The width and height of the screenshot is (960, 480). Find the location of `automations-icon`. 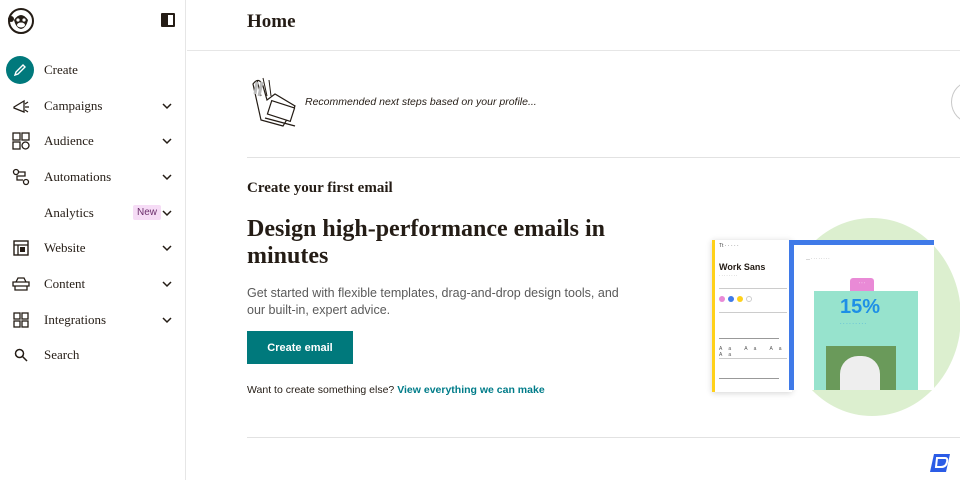

automations-icon is located at coordinates (21, 177).